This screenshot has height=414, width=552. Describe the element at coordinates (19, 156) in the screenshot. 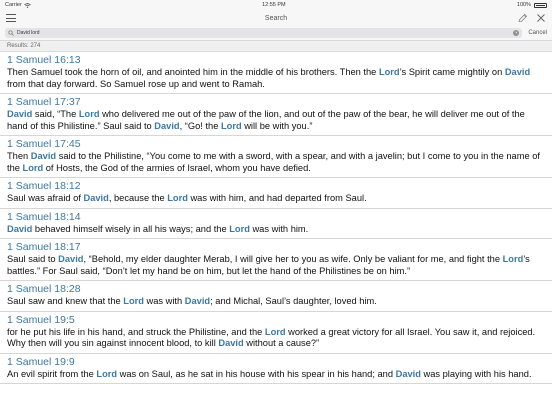

I see `verse-fragment: Then` at that location.